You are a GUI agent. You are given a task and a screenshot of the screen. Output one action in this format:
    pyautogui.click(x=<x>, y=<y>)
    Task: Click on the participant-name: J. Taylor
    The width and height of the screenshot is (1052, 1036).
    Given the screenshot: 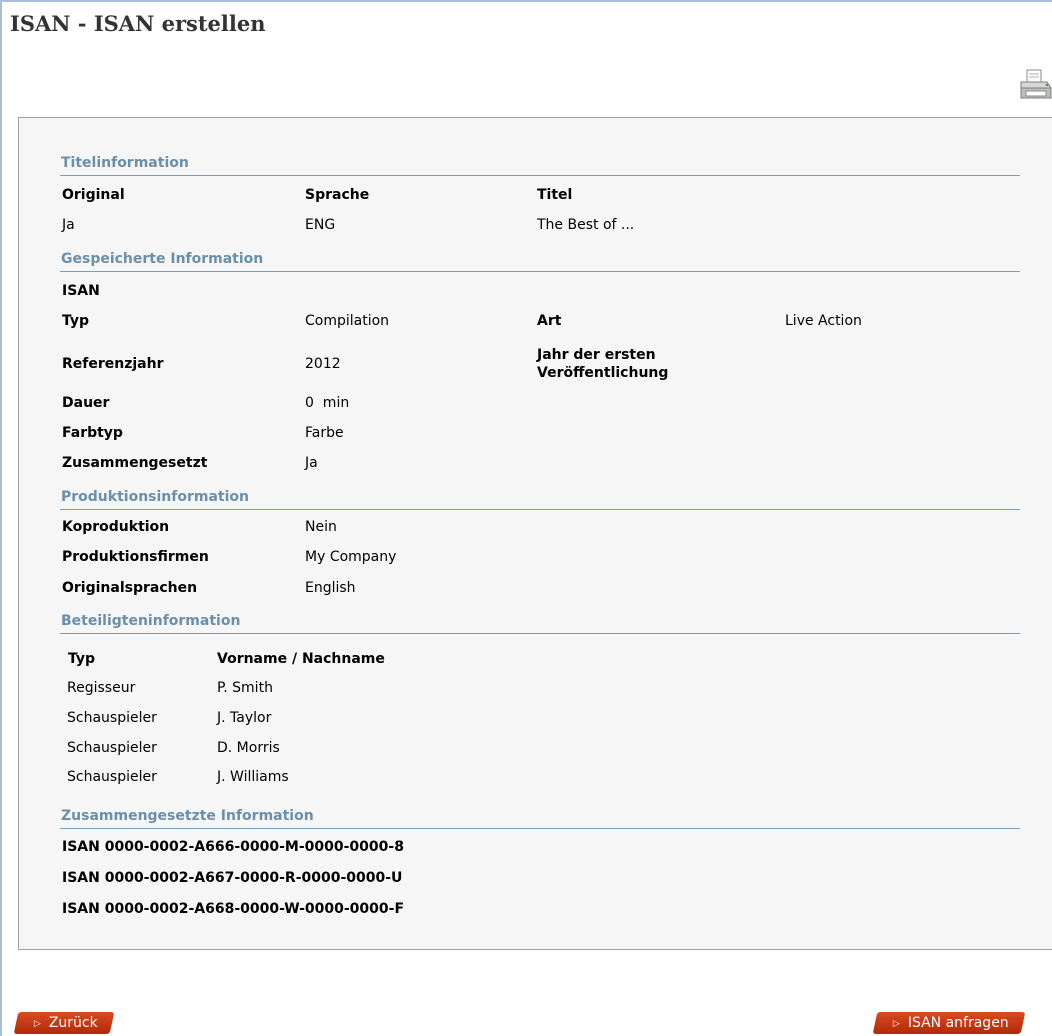 What is the action you would take?
    pyautogui.click(x=244, y=718)
    